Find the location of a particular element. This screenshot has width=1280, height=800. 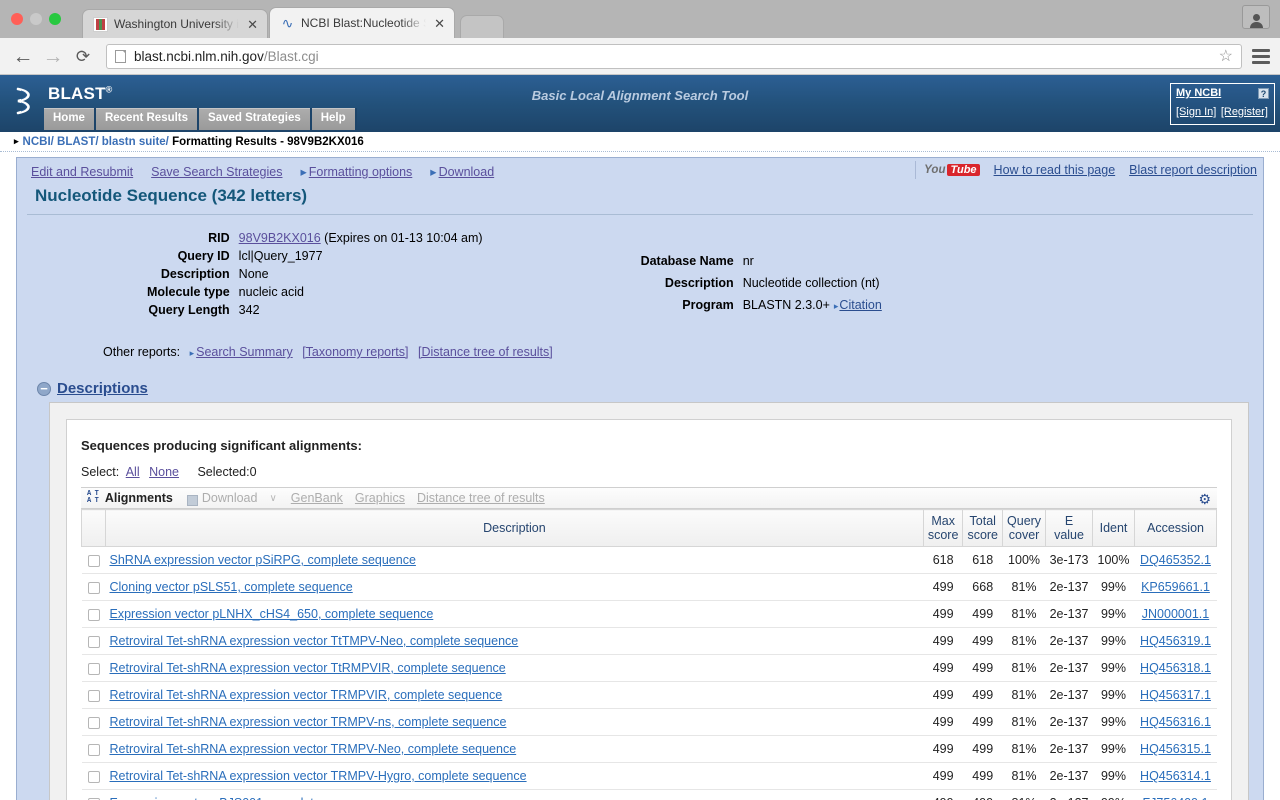

nav-tab-saved-strategies: Saved Strategies is located at coordinates (255, 119).